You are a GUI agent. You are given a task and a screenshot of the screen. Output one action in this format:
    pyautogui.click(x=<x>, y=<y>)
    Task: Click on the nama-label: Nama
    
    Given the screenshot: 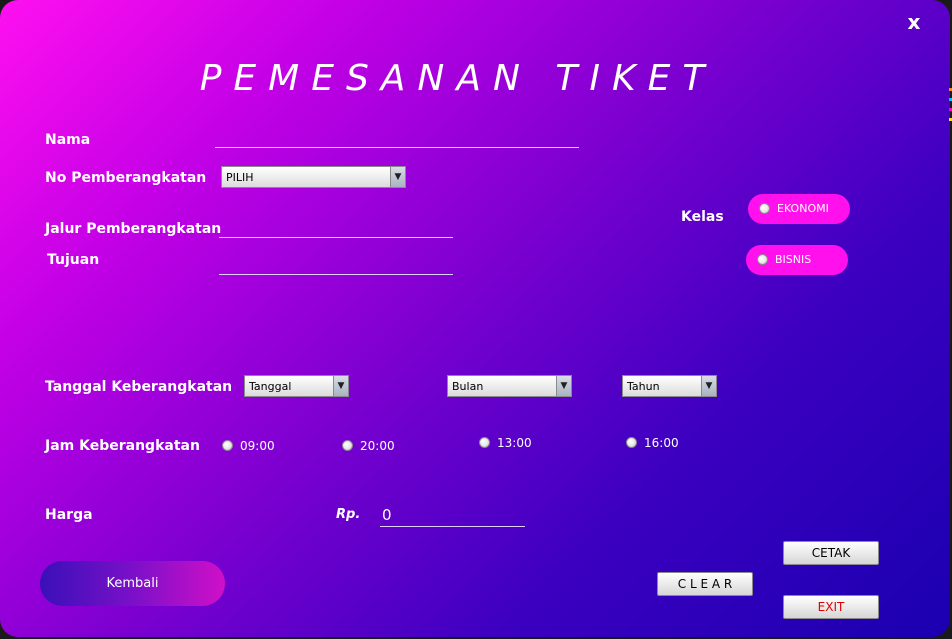 What is the action you would take?
    pyautogui.click(x=68, y=140)
    